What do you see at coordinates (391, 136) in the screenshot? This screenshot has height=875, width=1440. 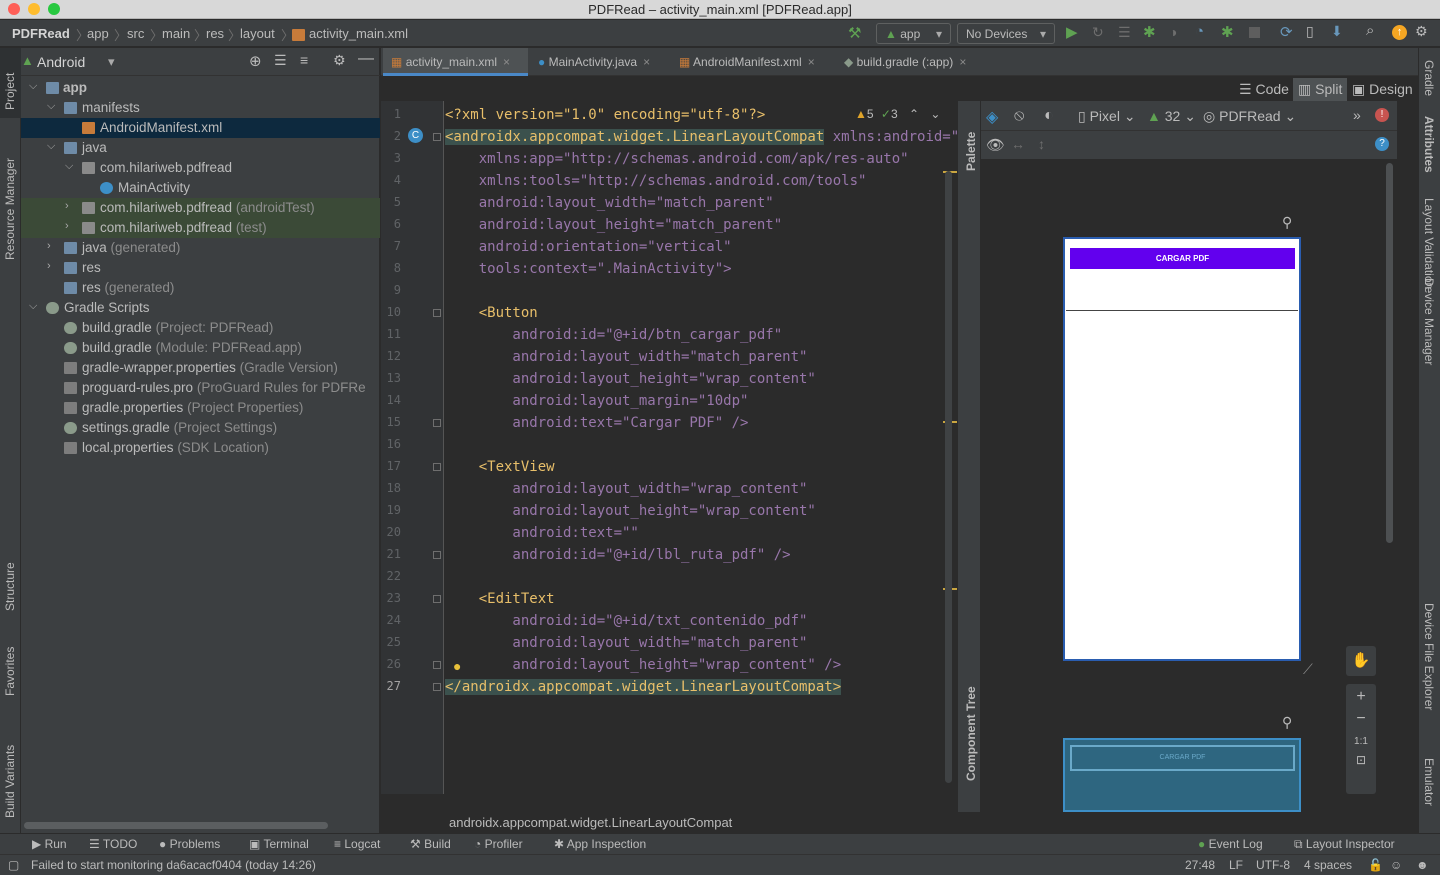 I see `line-number: 2` at bounding box center [391, 136].